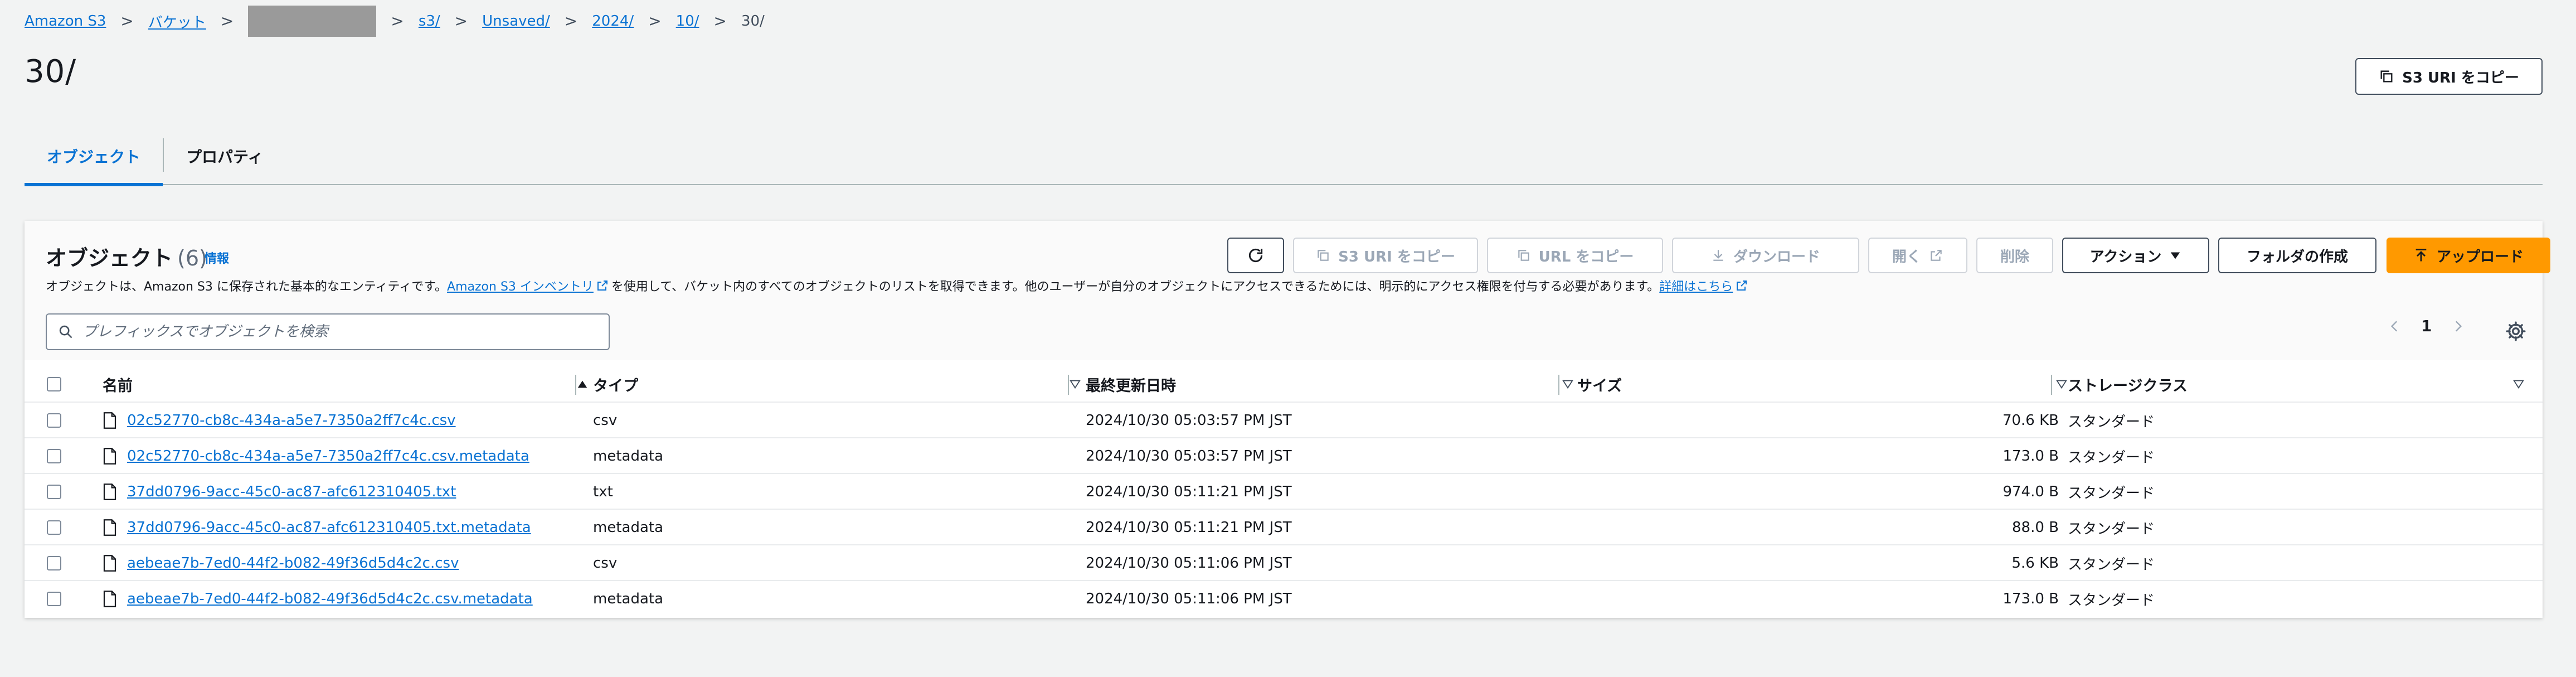  Describe the element at coordinates (429, 21) in the screenshot. I see `breadcrumb-s3-folder: s3/` at that location.